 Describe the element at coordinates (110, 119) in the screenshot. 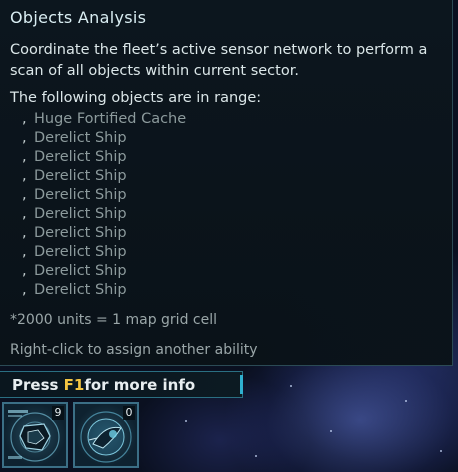

I see `object-name: Huge Fortified Cache` at that location.